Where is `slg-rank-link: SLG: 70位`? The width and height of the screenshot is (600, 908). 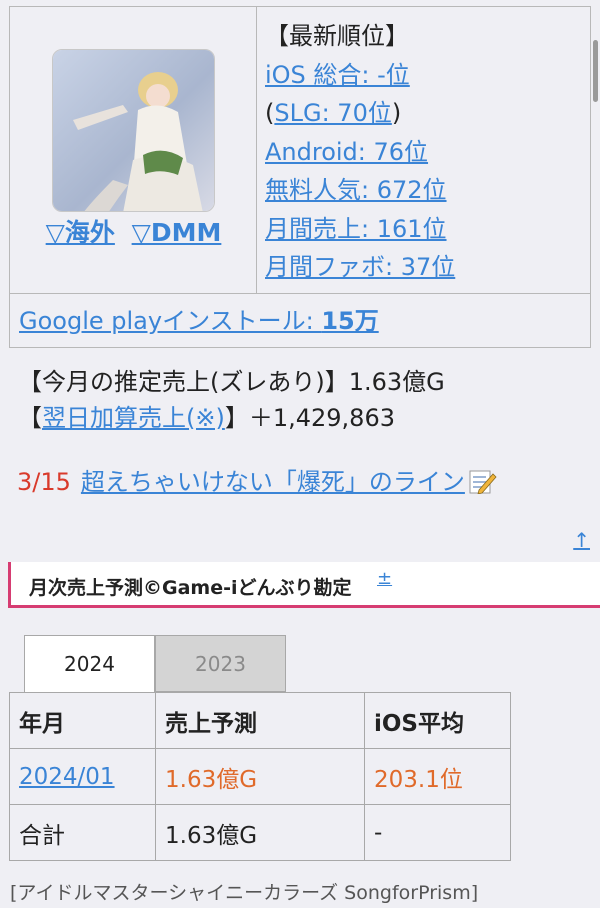
slg-rank-link: SLG: 70位 is located at coordinates (332, 113).